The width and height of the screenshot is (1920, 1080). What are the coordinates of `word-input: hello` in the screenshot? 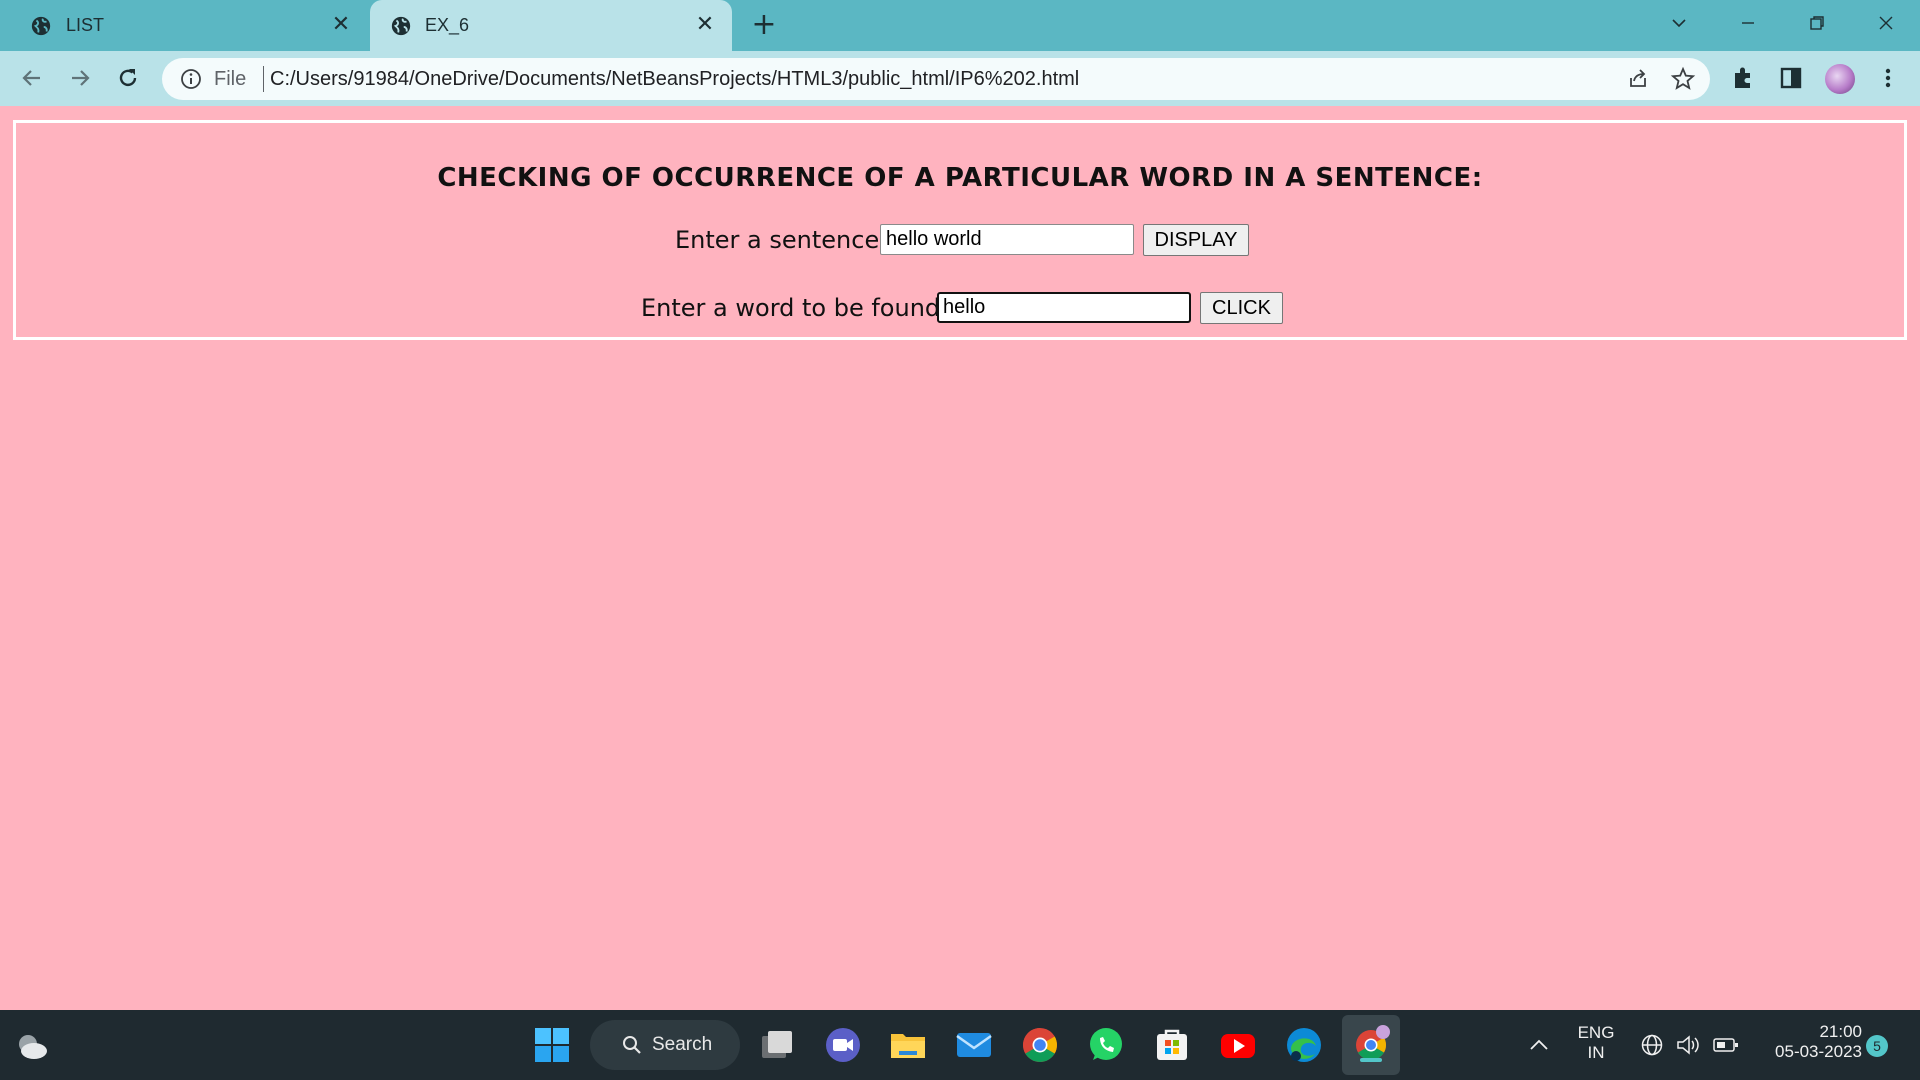 It's located at (1064, 307).